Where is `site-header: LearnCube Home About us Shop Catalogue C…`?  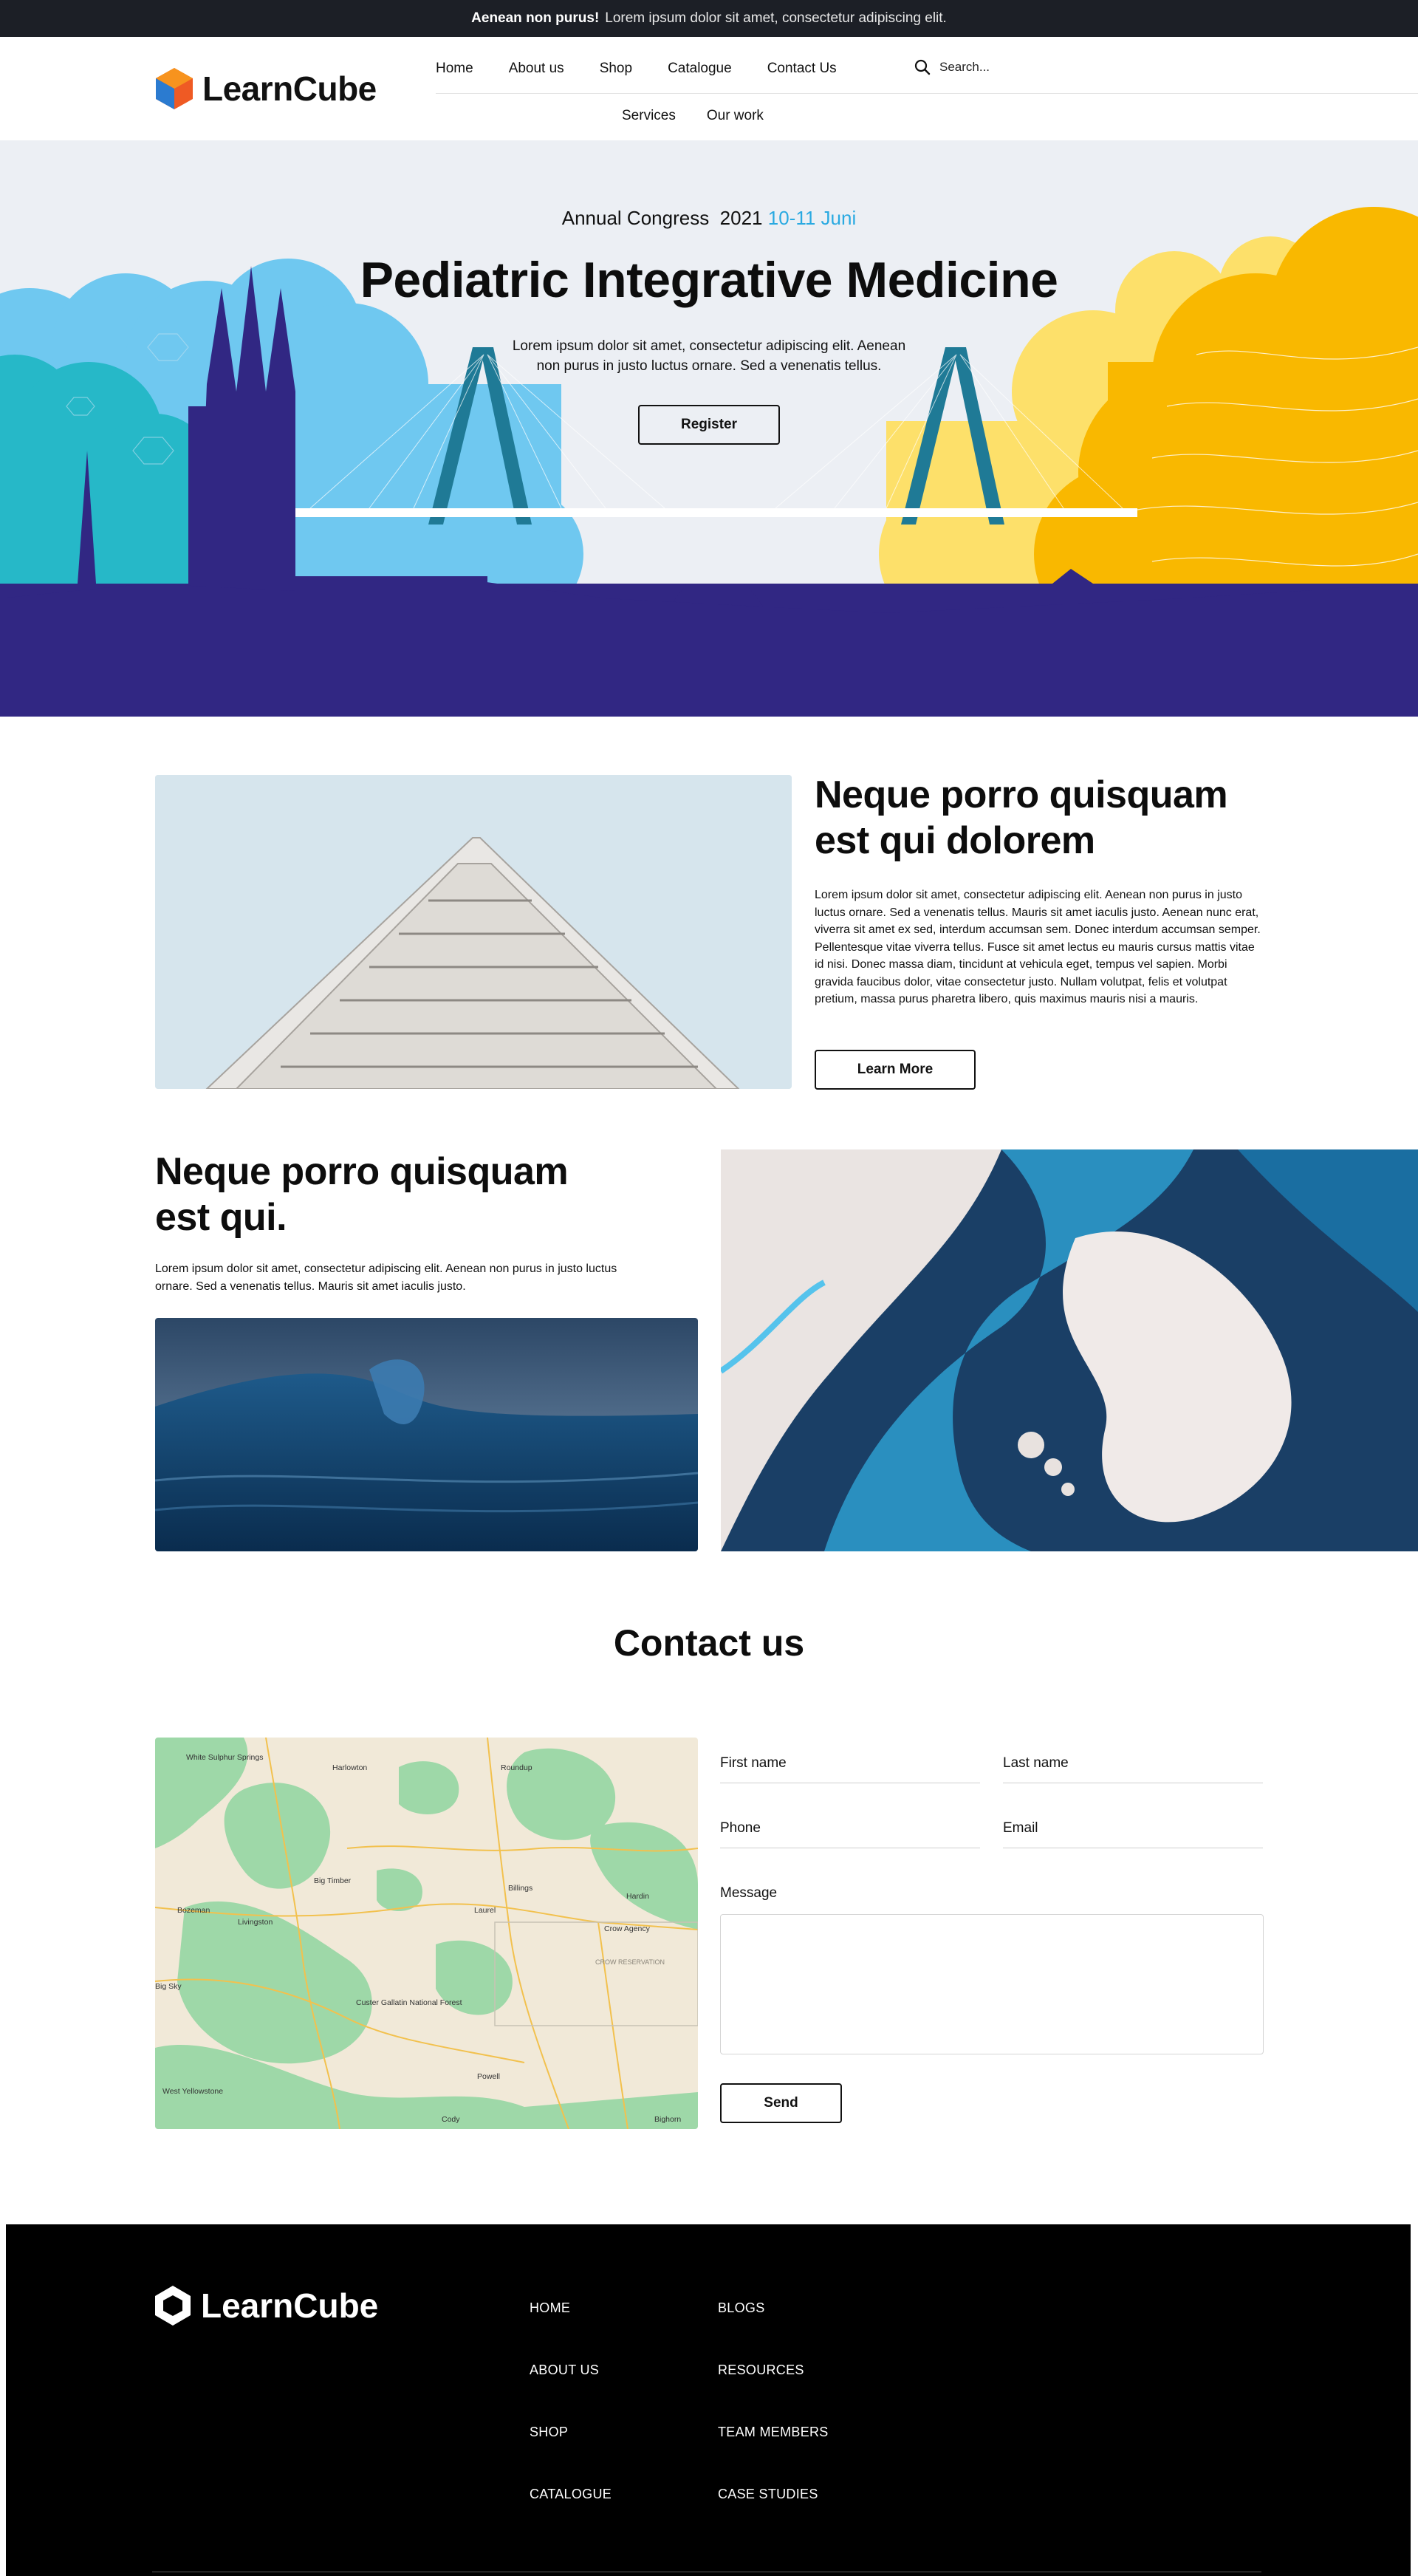
site-header: LearnCube Home About us Shop Catalogue C… is located at coordinates (709, 88).